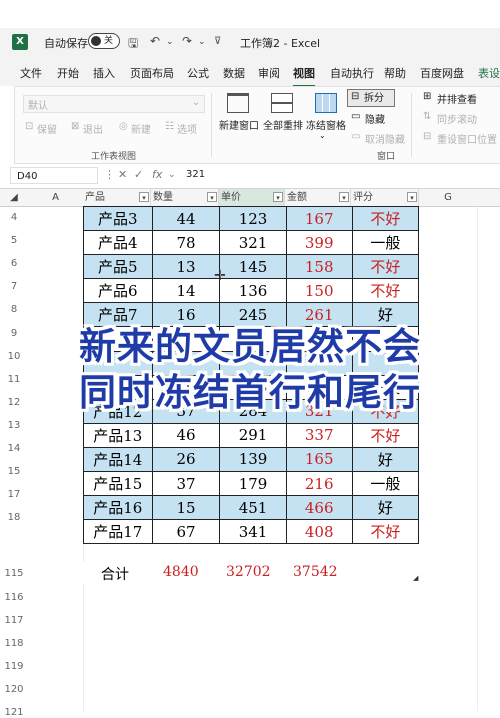 This screenshot has height=718, width=500. What do you see at coordinates (93, 128) in the screenshot?
I see `sheet-view-exit: 退出` at bounding box center [93, 128].